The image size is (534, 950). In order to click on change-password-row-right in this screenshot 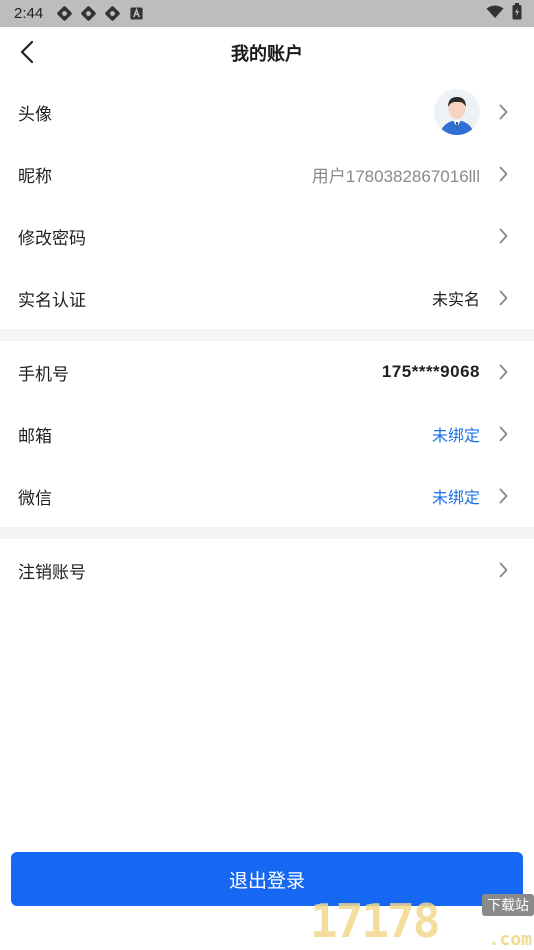, I will do `click(503, 236)`.